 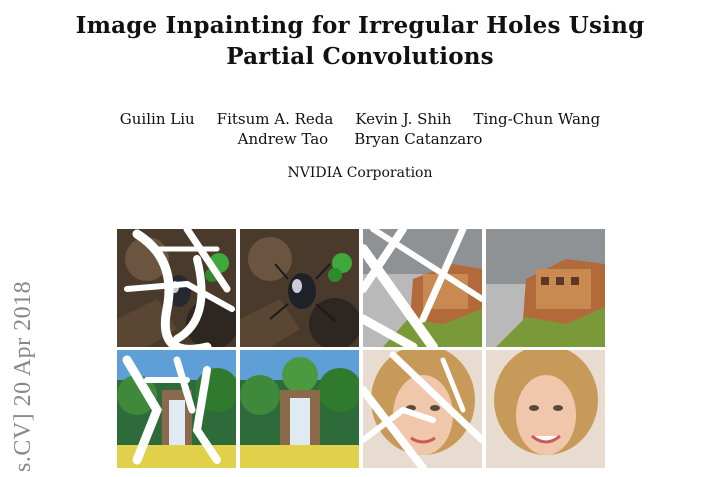 I want to click on waterfall-result-image, so click(x=299, y=409).